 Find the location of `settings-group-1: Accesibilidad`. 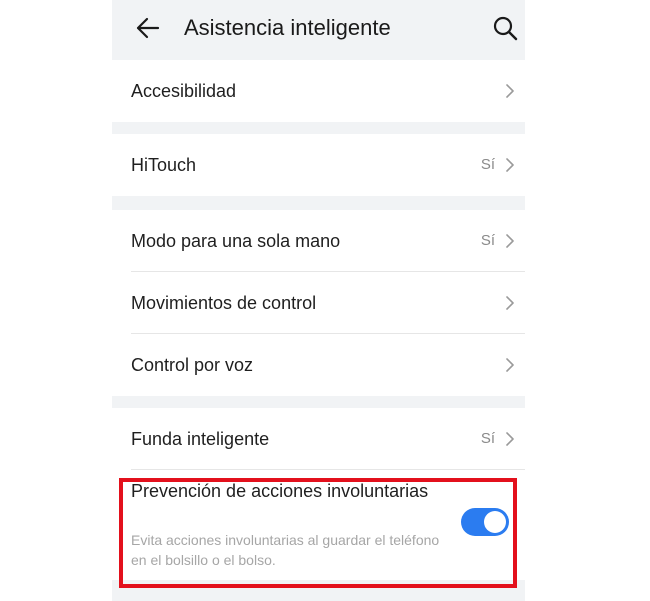

settings-group-1: Accesibilidad is located at coordinates (318, 91).